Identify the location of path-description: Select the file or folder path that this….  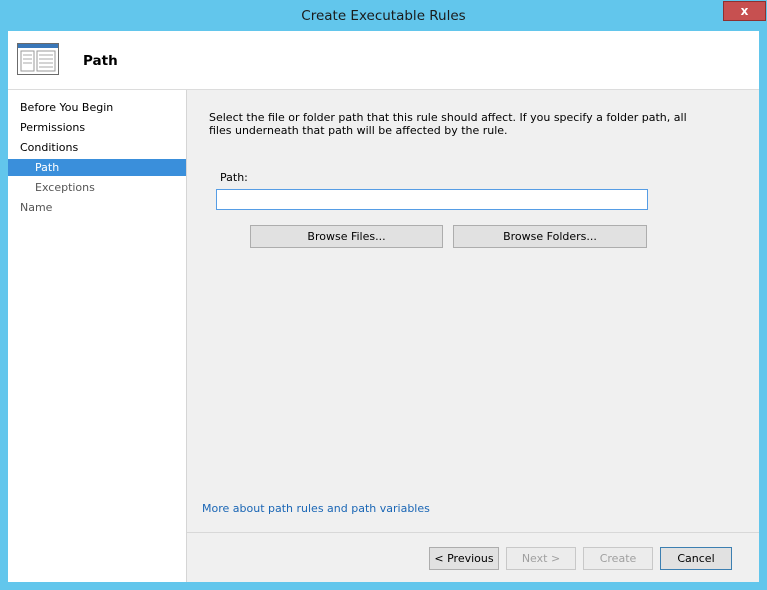
(448, 124).